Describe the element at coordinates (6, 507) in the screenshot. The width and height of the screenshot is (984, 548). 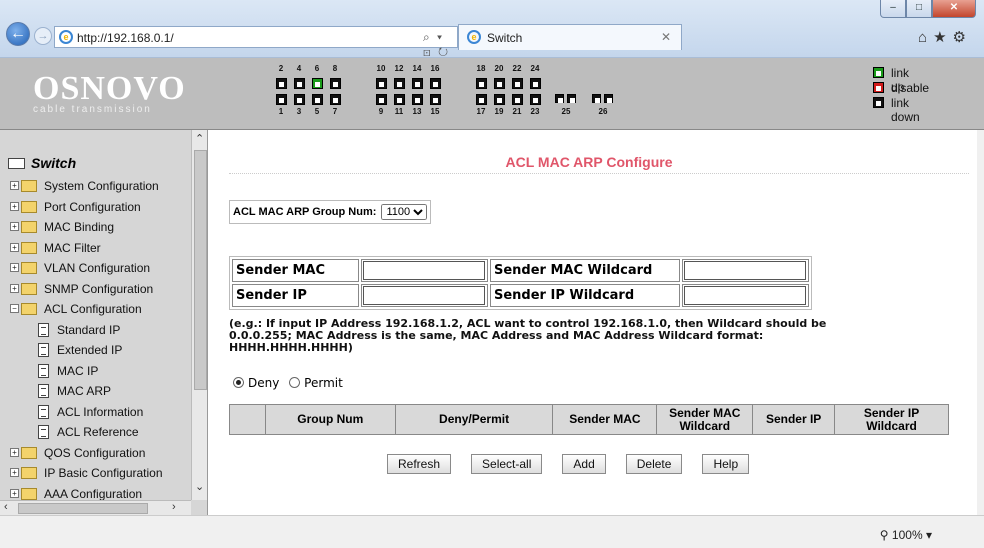
I see `scroll-left-icon: ‹` at that location.